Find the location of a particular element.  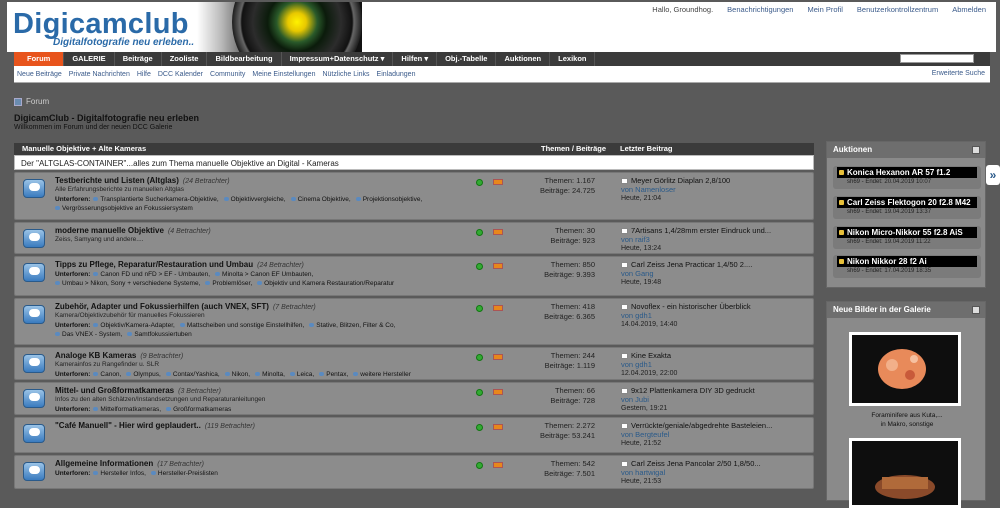

subforum-link: Canon FD und nFD > EF - Umbauten, is located at coordinates (151, 274).